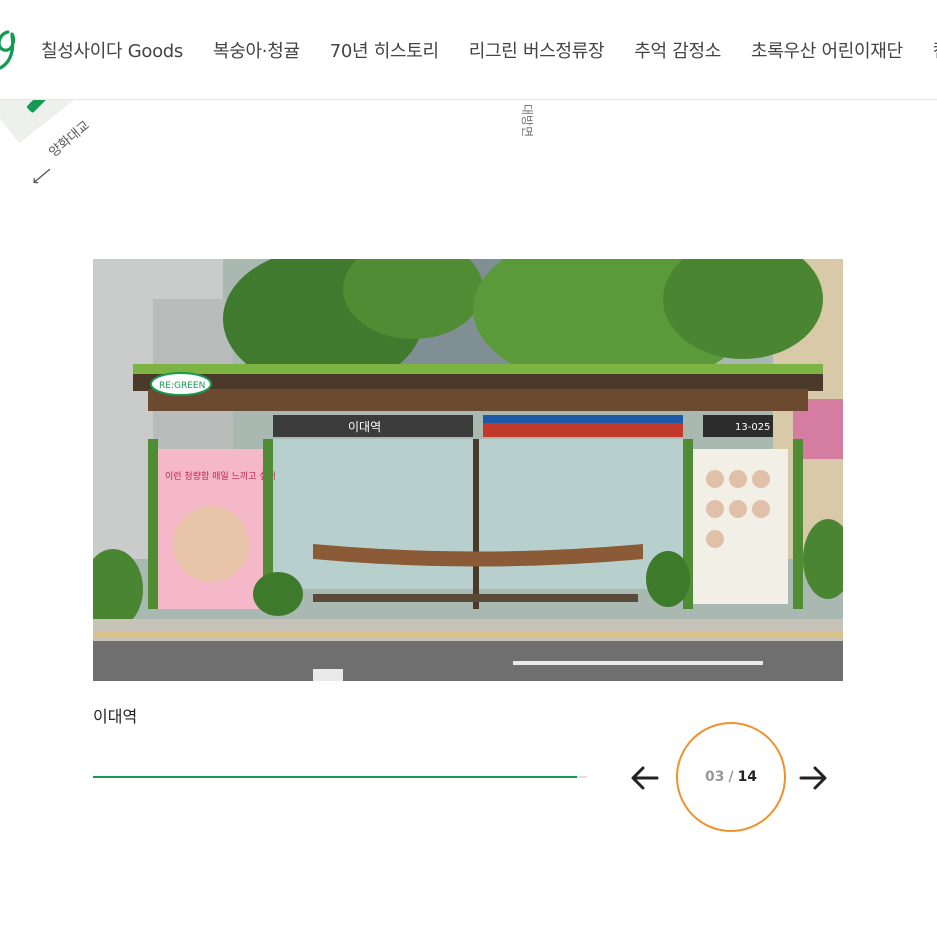 This screenshot has height=937, width=937. Describe the element at coordinates (220, 476) in the screenshot. I see `poster-left-text: 이런 청량함 매일 느끼고 싶어` at that location.